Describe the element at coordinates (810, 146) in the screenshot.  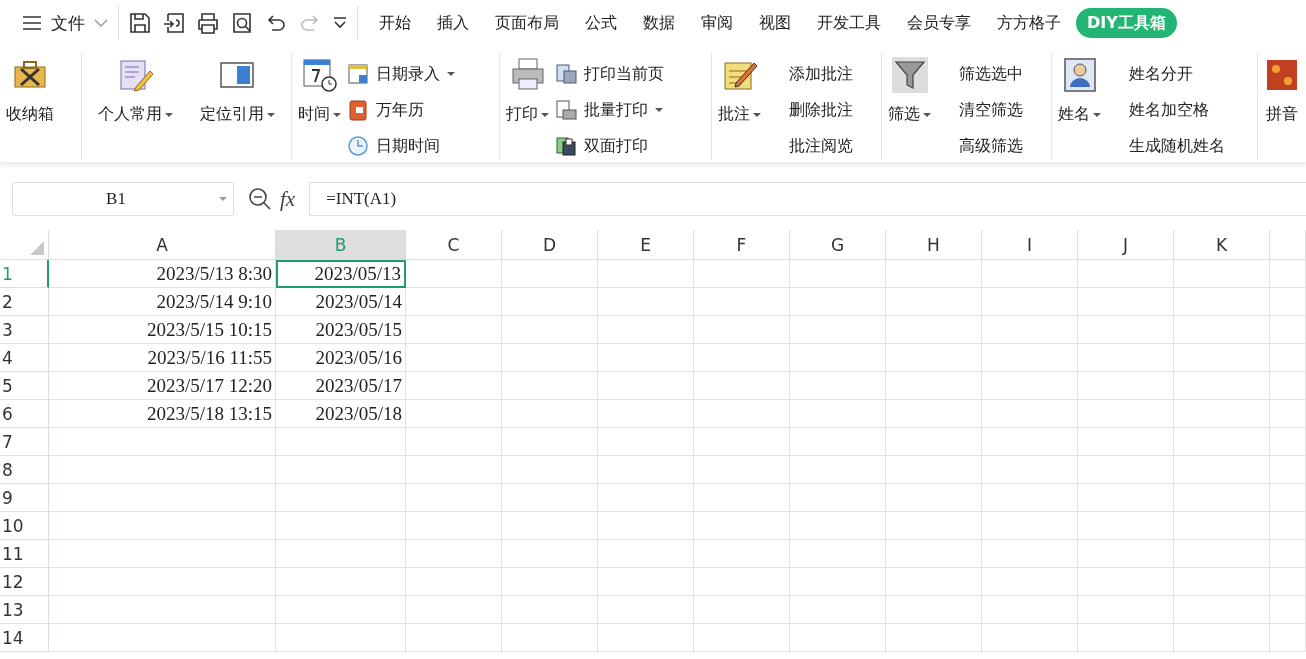
I see `ribbon-button: 批注阅览` at that location.